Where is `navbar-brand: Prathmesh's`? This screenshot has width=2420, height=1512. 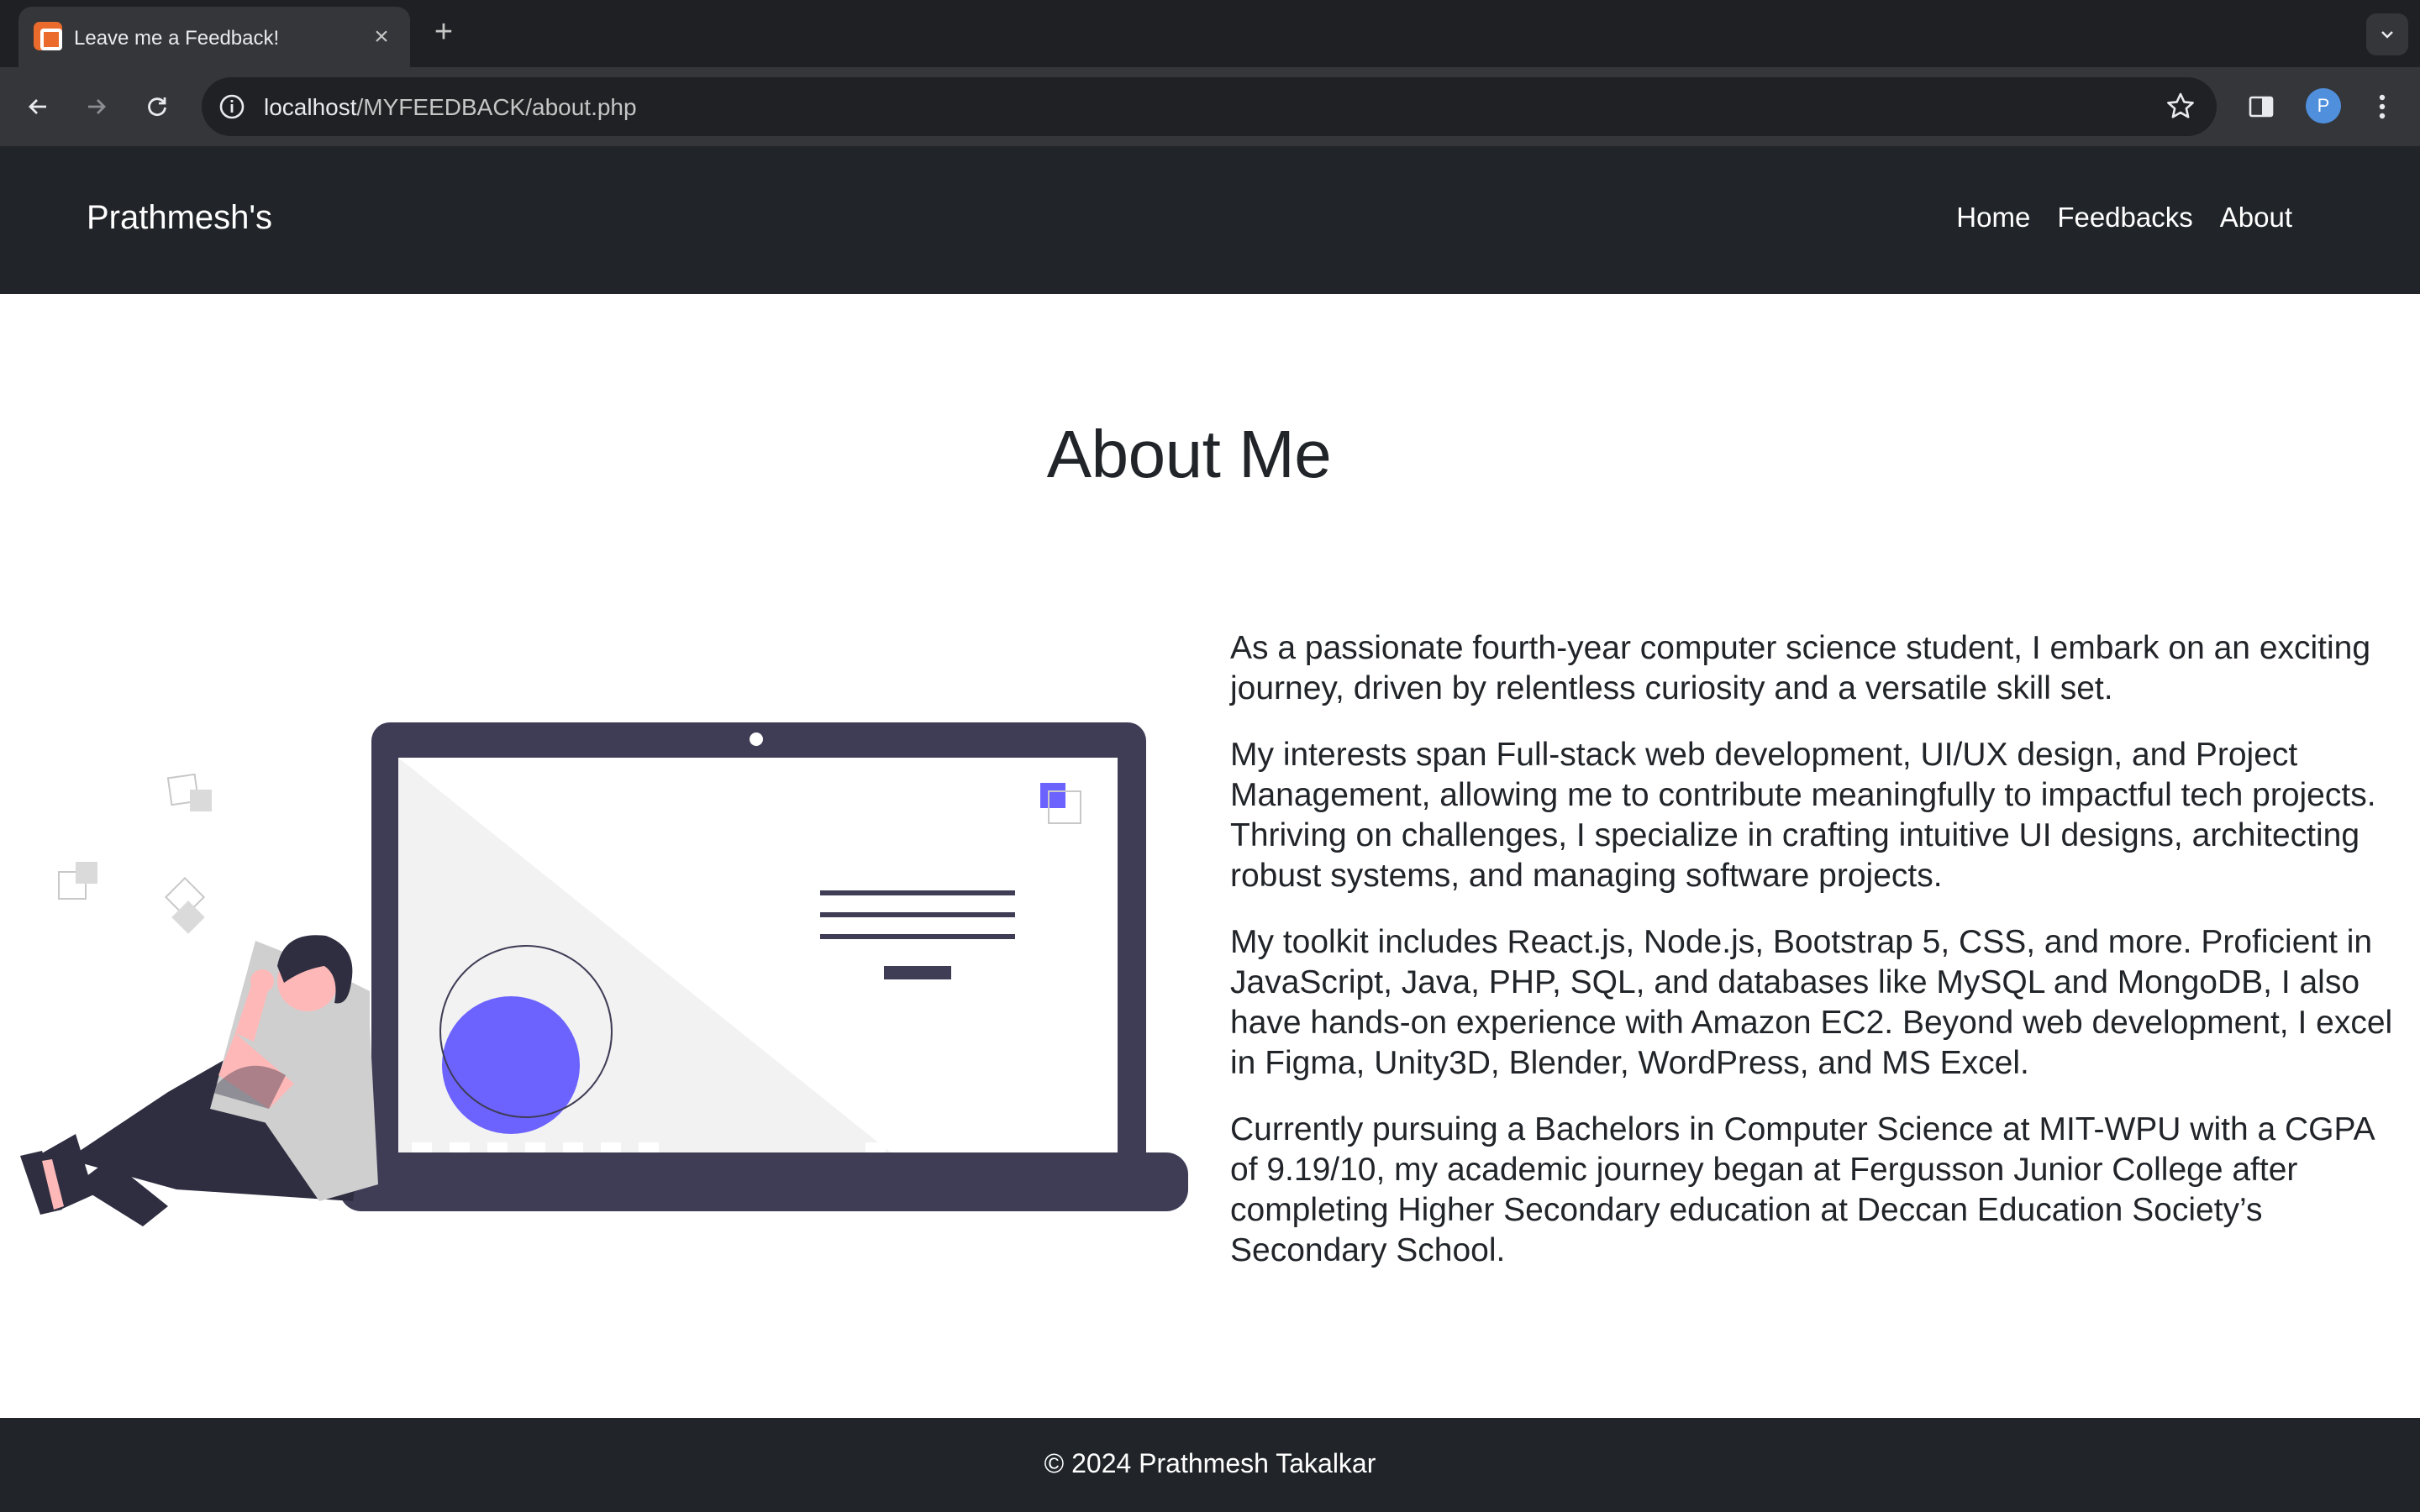
navbar-brand: Prathmesh's is located at coordinates (180, 218).